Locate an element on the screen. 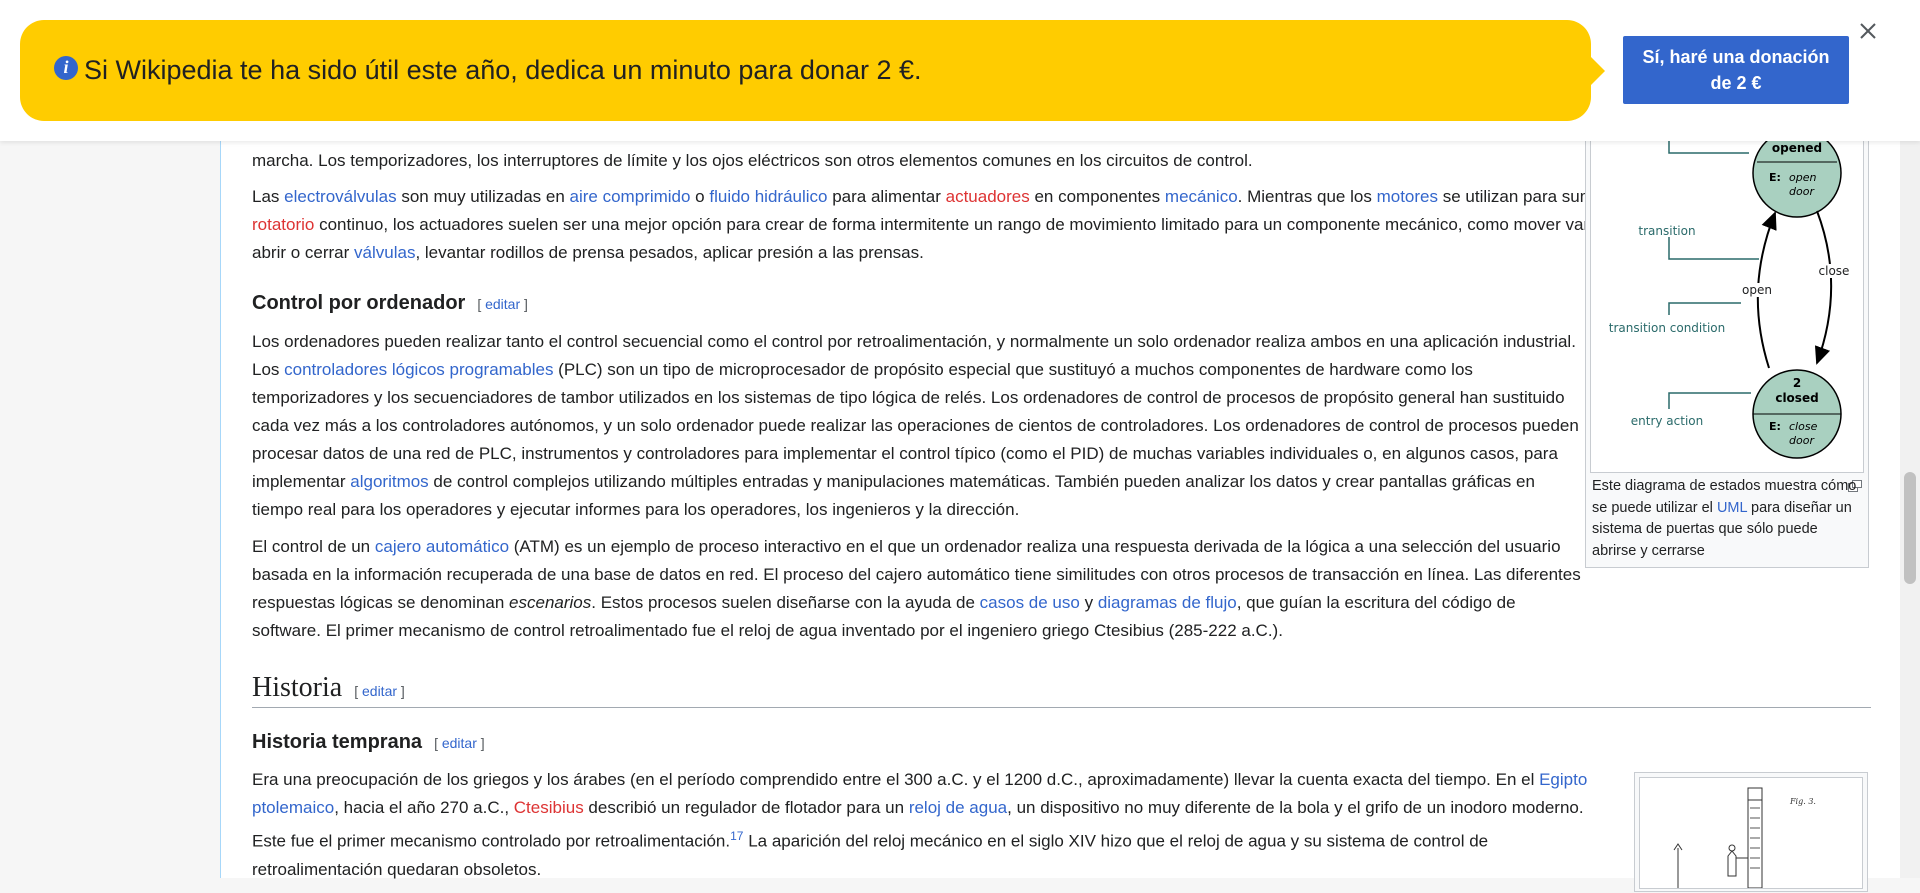  scrollbar-thumb is located at coordinates (1910, 528).